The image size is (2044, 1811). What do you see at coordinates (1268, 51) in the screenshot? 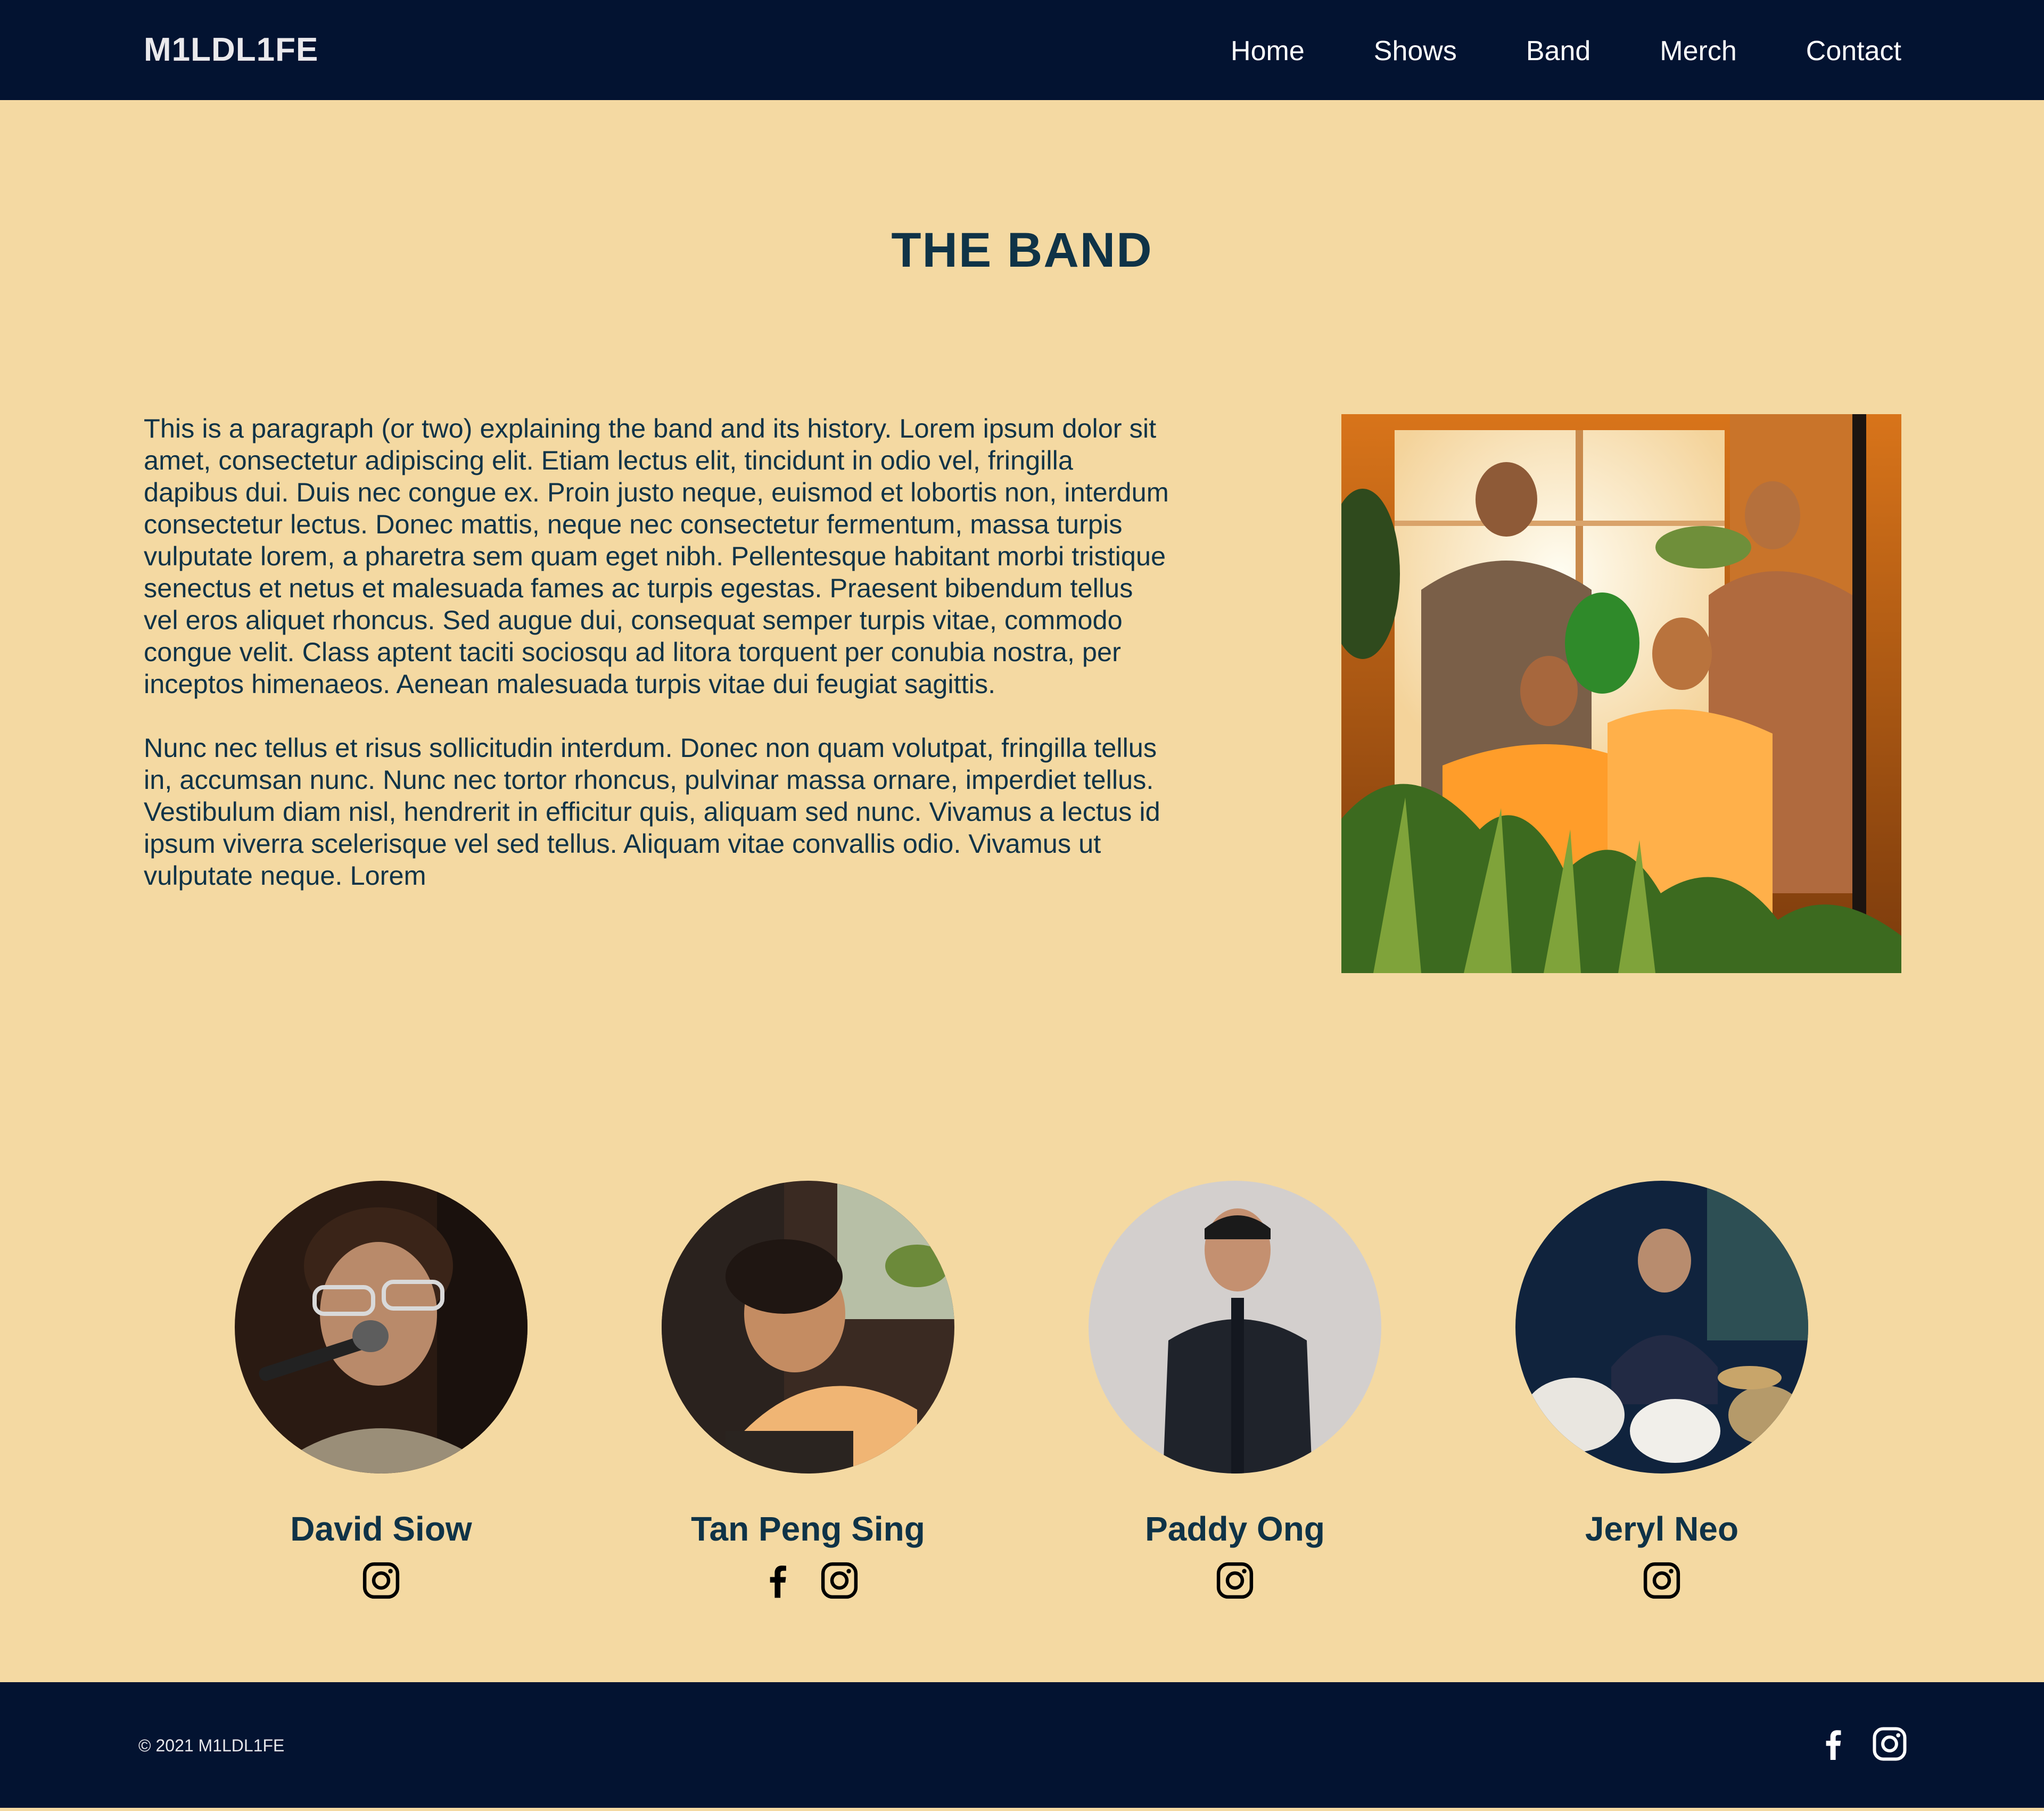
I see `nav-home: Home` at bounding box center [1268, 51].